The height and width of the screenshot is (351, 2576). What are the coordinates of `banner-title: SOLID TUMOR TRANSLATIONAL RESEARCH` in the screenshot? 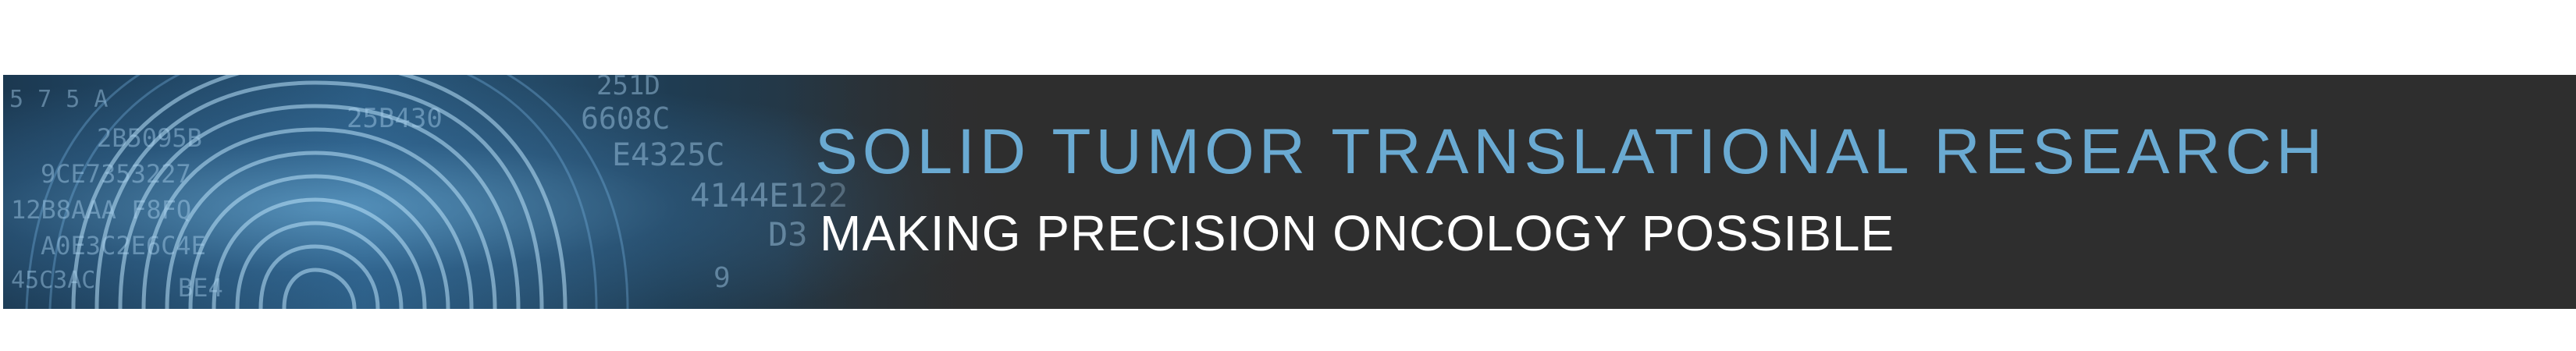 It's located at (1571, 152).